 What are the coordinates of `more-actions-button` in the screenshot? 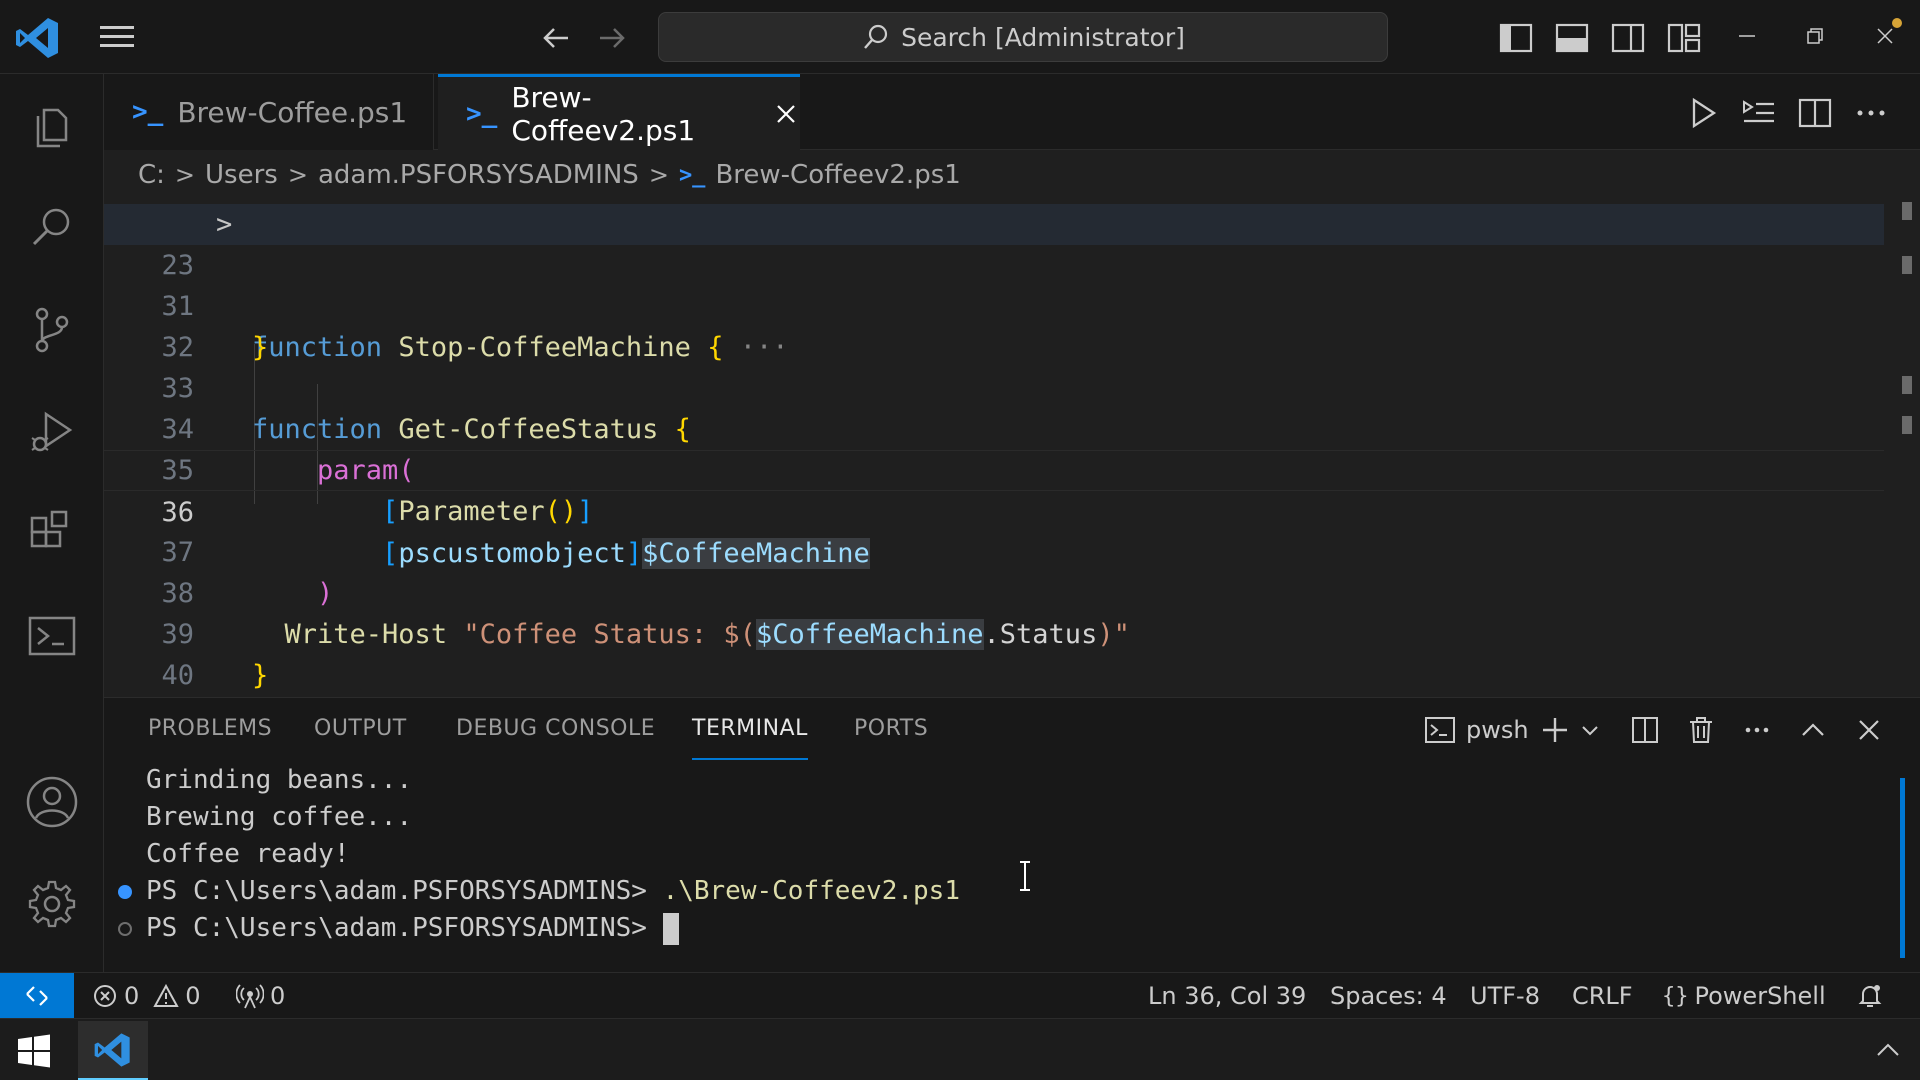 It's located at (1757, 730).